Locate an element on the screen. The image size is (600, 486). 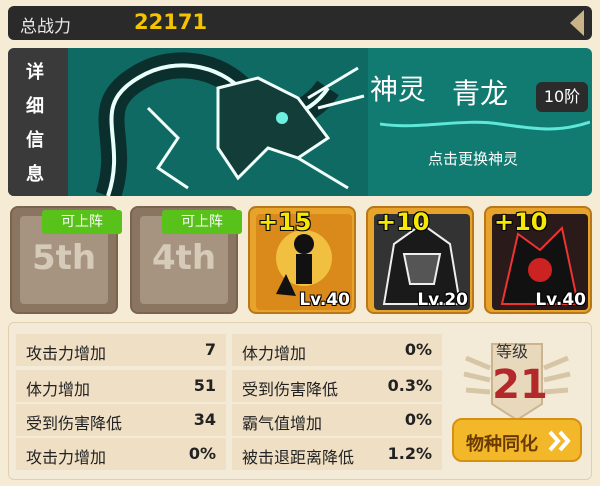
hero-card-2: +10 Lv.20 is located at coordinates (420, 260).